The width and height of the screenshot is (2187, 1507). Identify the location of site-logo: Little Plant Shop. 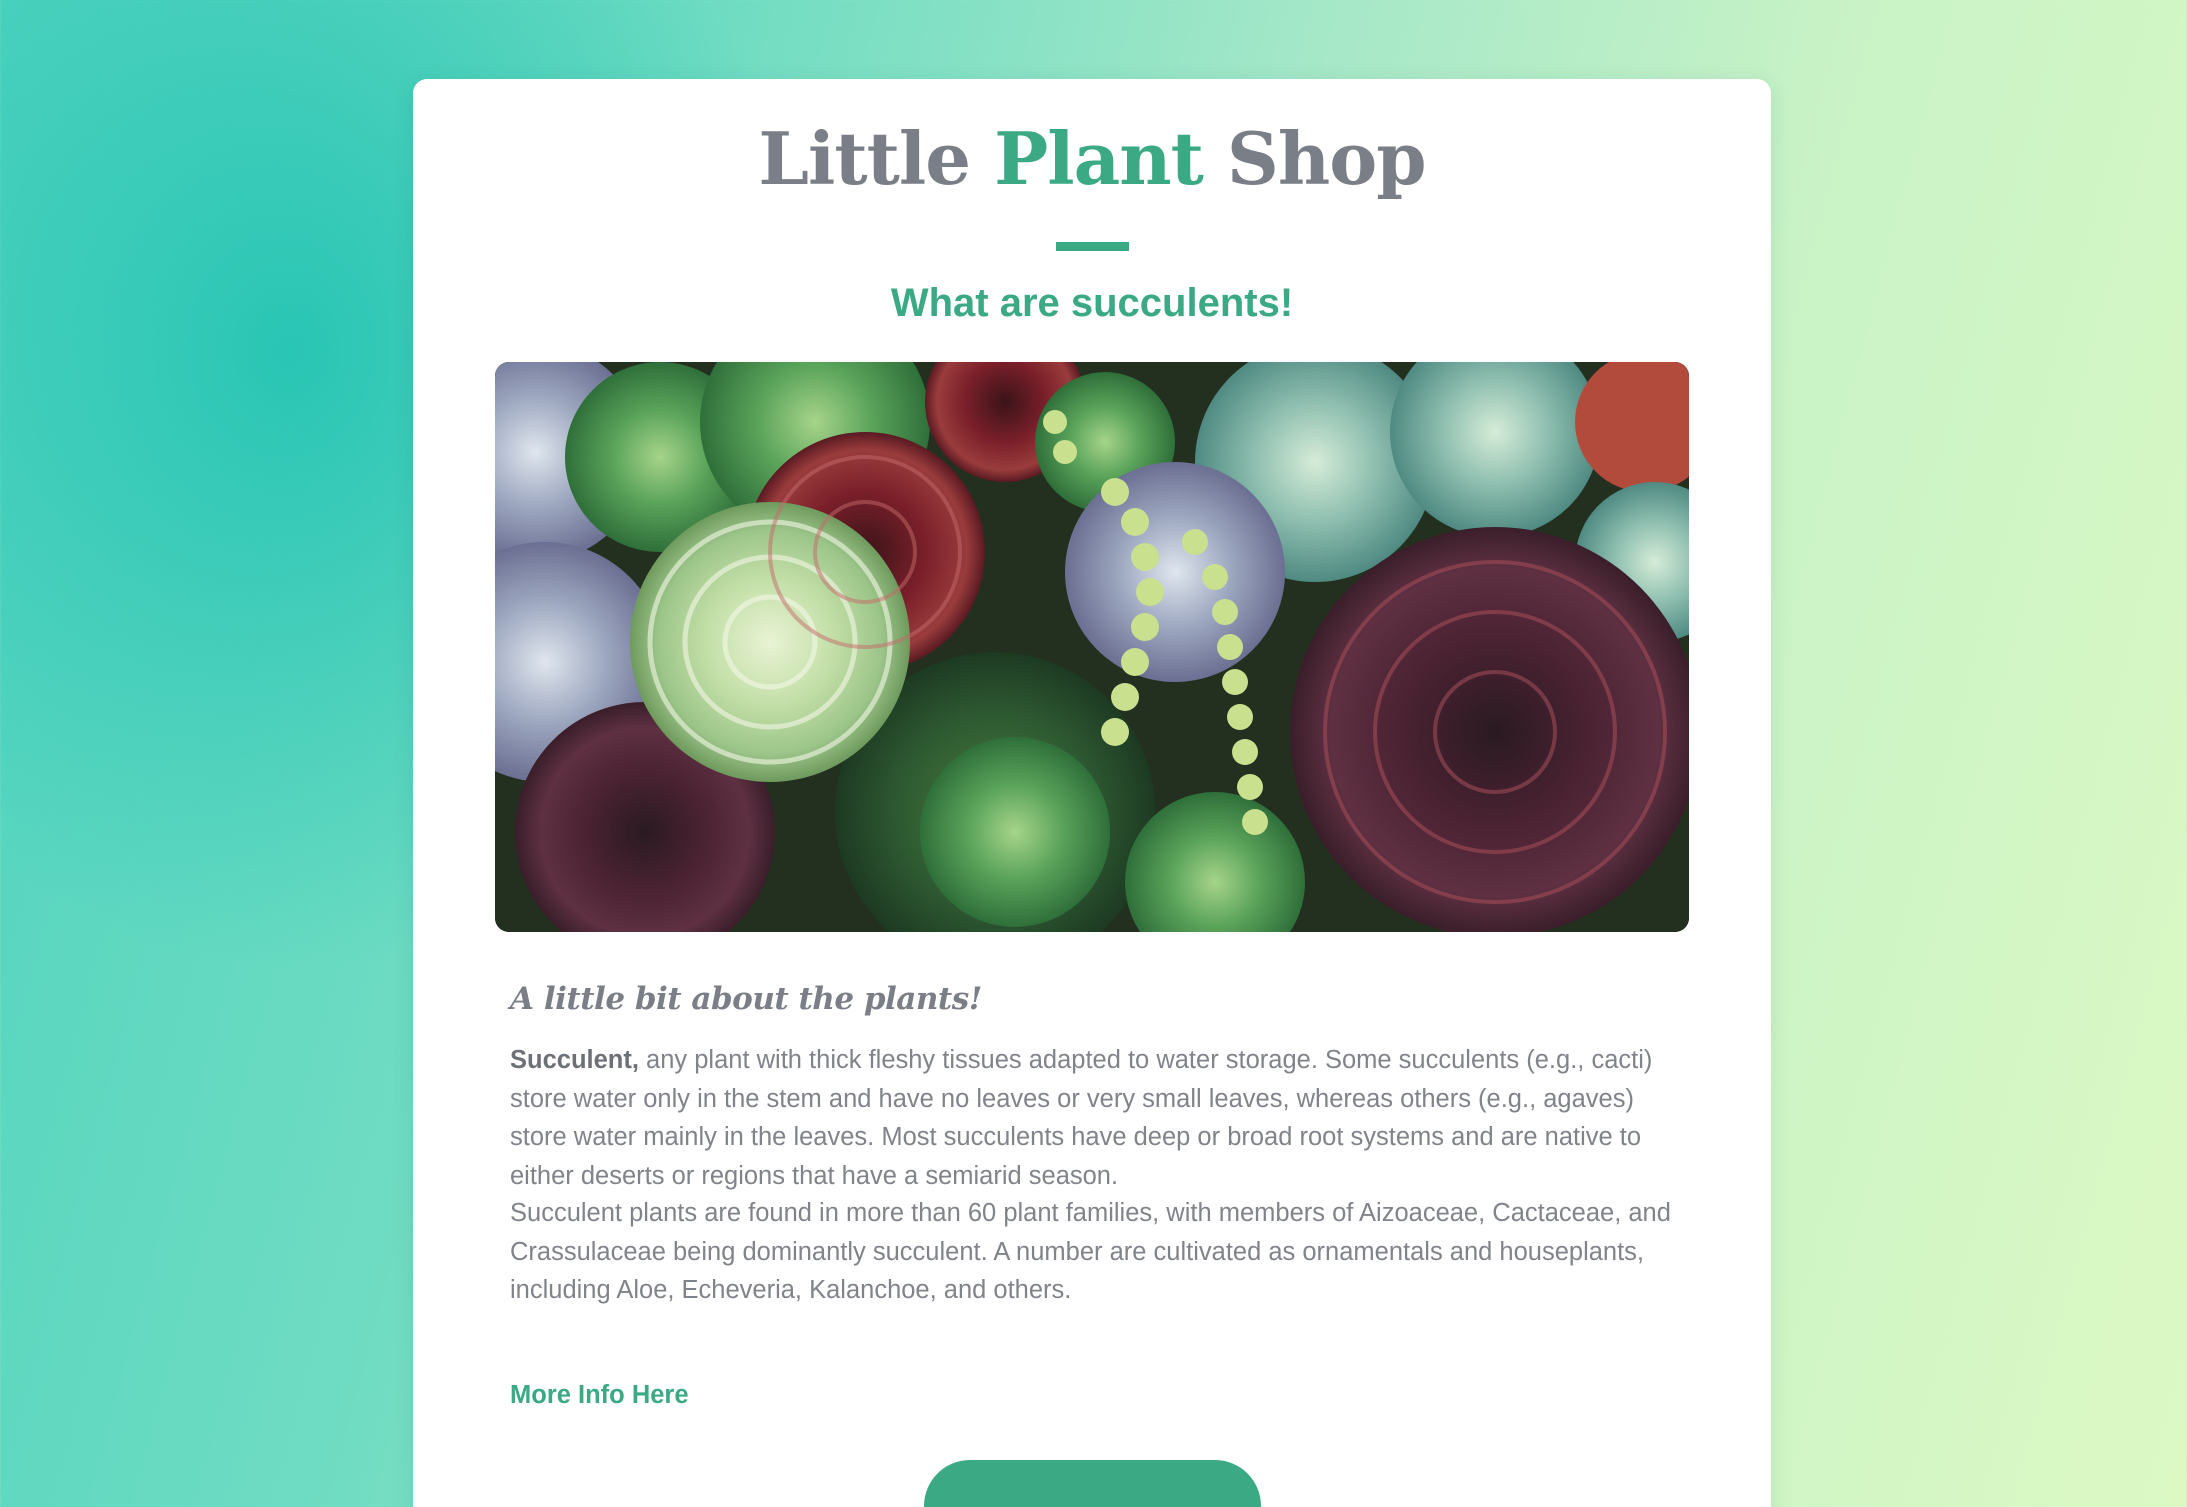
(1092, 159).